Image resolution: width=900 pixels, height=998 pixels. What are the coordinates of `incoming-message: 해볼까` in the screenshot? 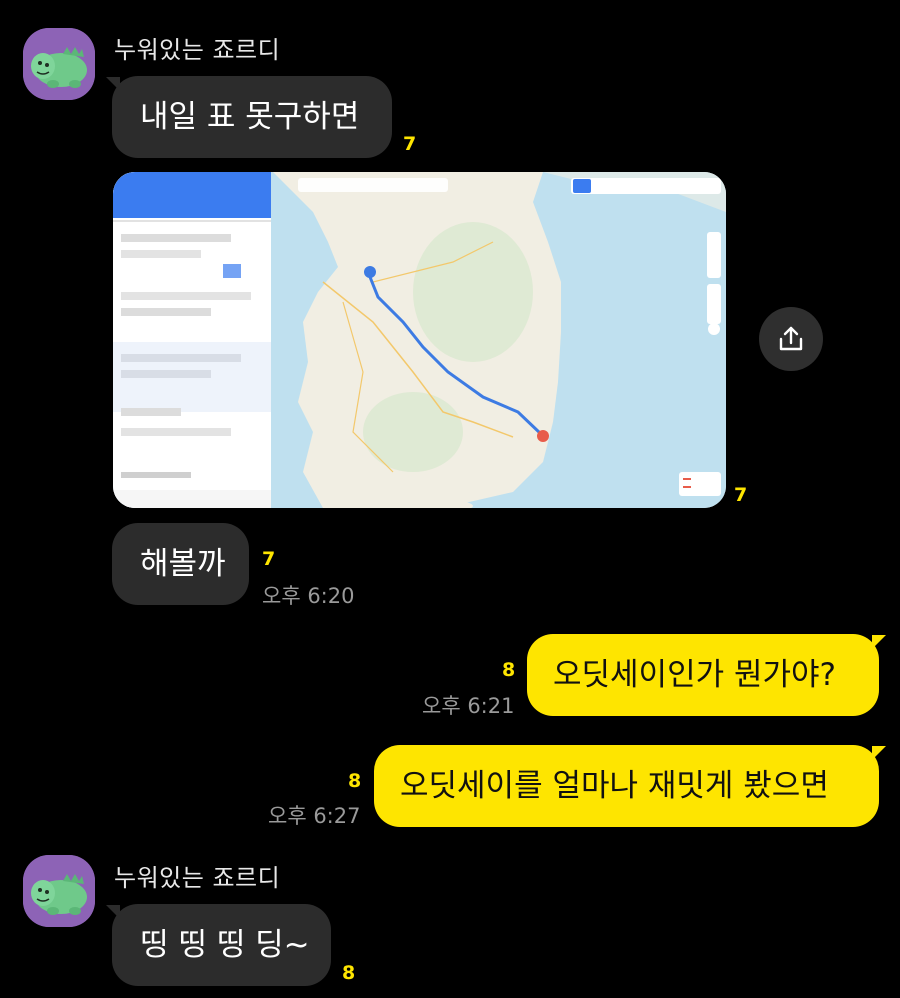 It's located at (180, 564).